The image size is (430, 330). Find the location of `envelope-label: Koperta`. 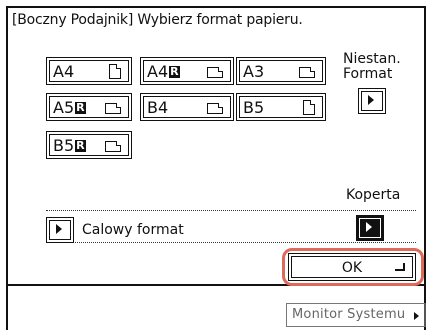

envelope-label: Koperta is located at coordinates (373, 195).